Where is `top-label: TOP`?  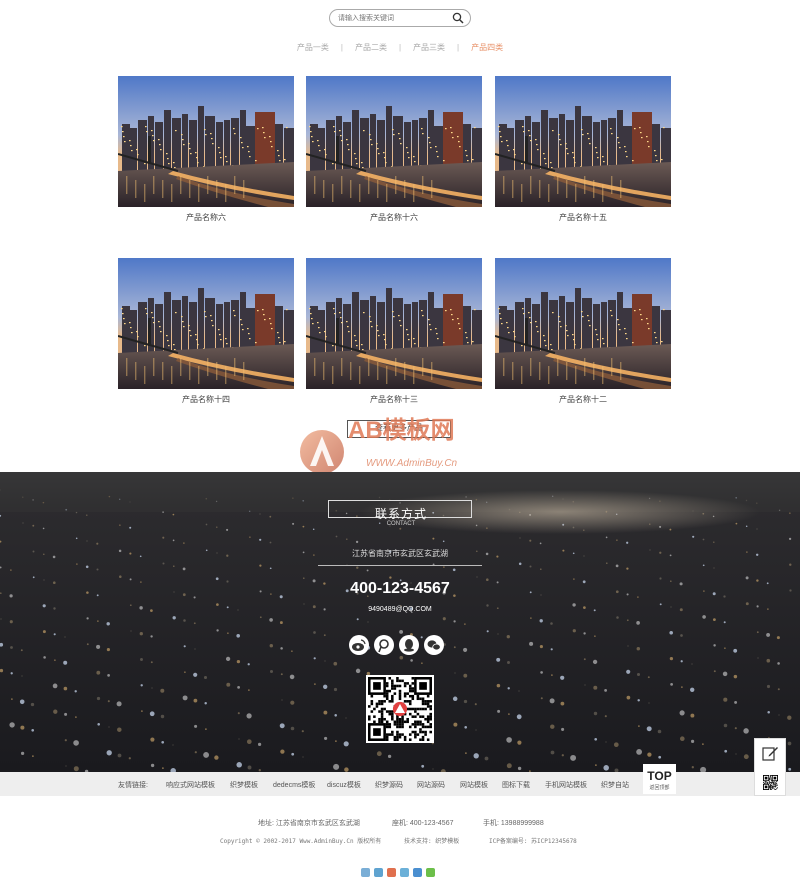
top-label: TOP is located at coordinates (659, 776).